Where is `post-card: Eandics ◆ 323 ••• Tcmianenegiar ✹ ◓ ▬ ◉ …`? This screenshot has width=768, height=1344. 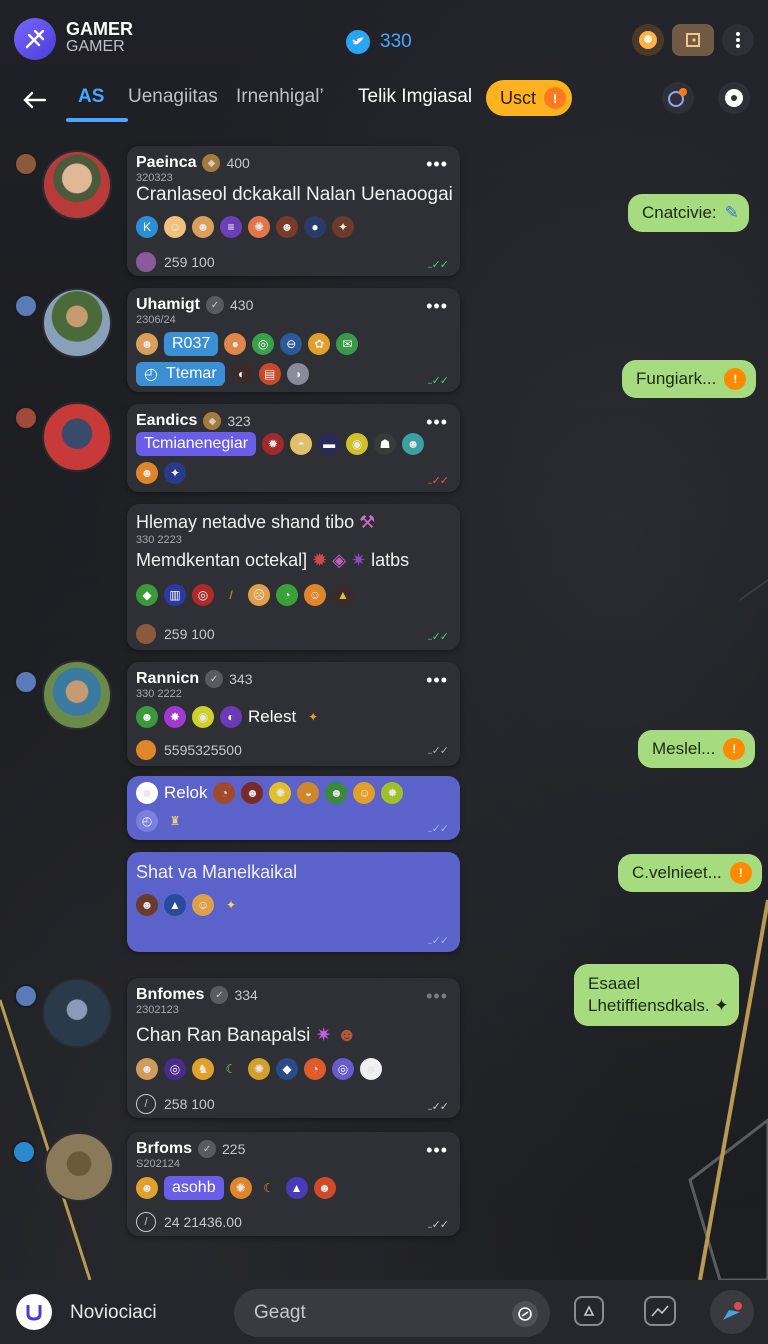 post-card: Eandics ◆ 323 ••• Tcmianenegiar ✹ ◓ ▬ ◉ … is located at coordinates (293, 448).